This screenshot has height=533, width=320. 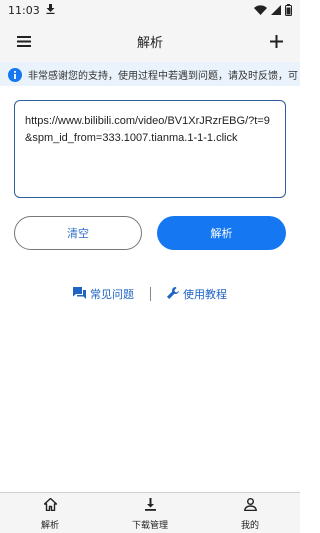 I want to click on signal-icon, so click(x=276, y=10).